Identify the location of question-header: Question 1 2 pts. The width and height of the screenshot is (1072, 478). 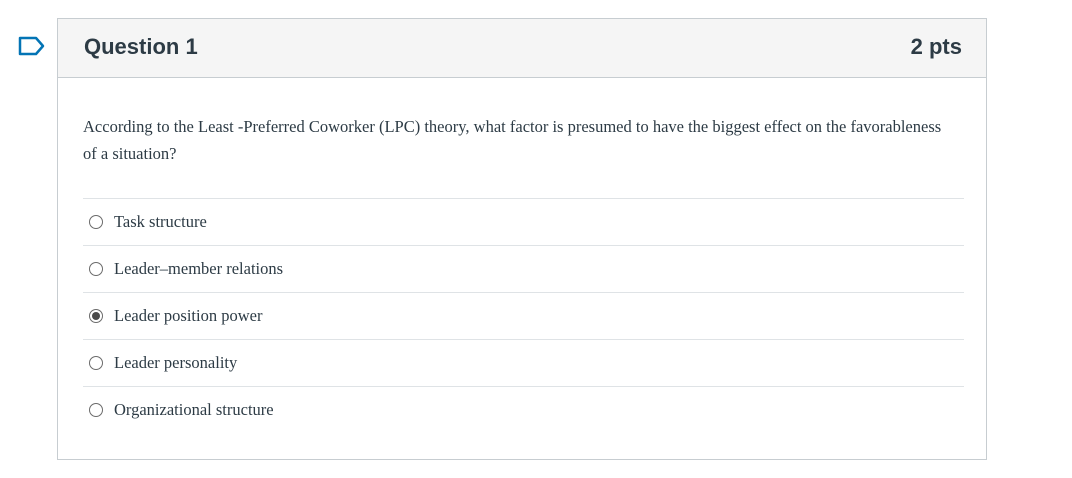
(522, 48).